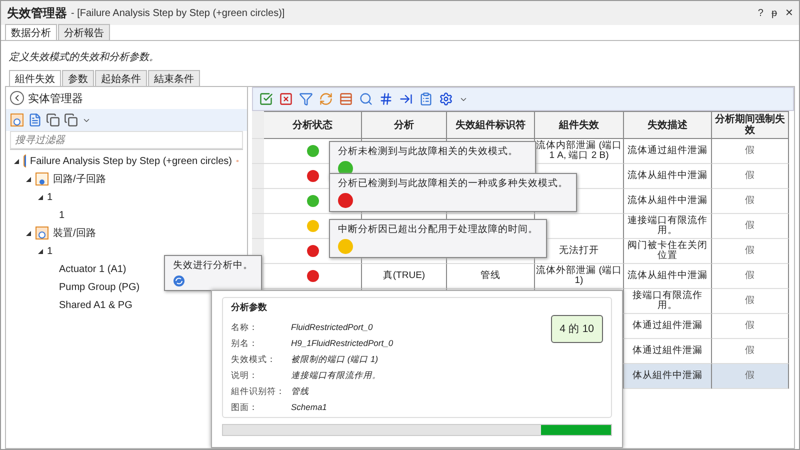 This screenshot has height=450, width=800. What do you see at coordinates (491, 276) in the screenshot?
I see `table-cell: 管线` at bounding box center [491, 276].